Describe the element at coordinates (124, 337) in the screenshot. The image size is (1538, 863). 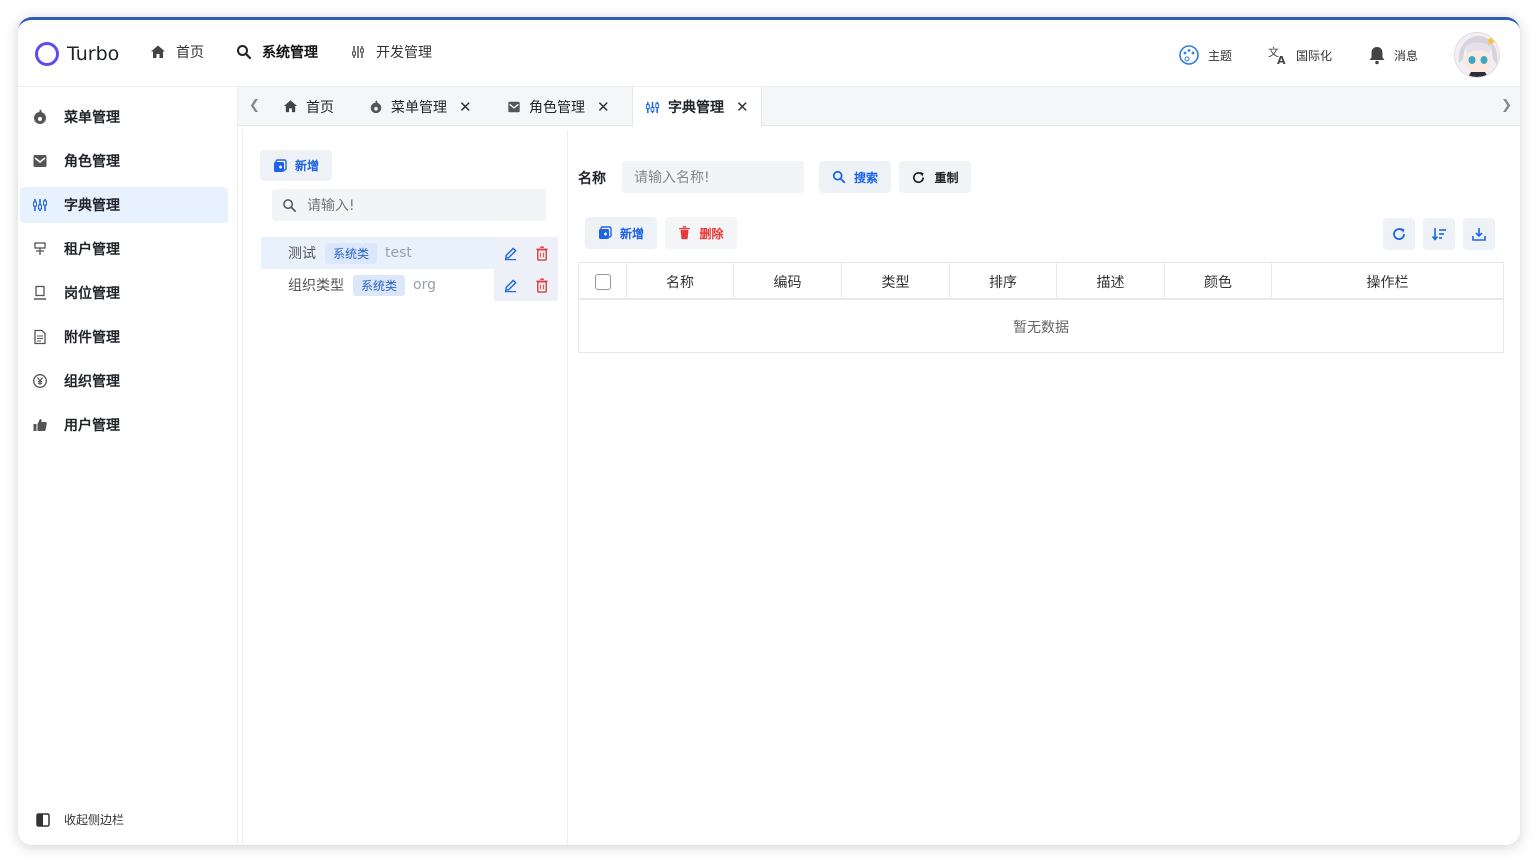
I see `sidebar-item-attachment: 附件管理` at that location.